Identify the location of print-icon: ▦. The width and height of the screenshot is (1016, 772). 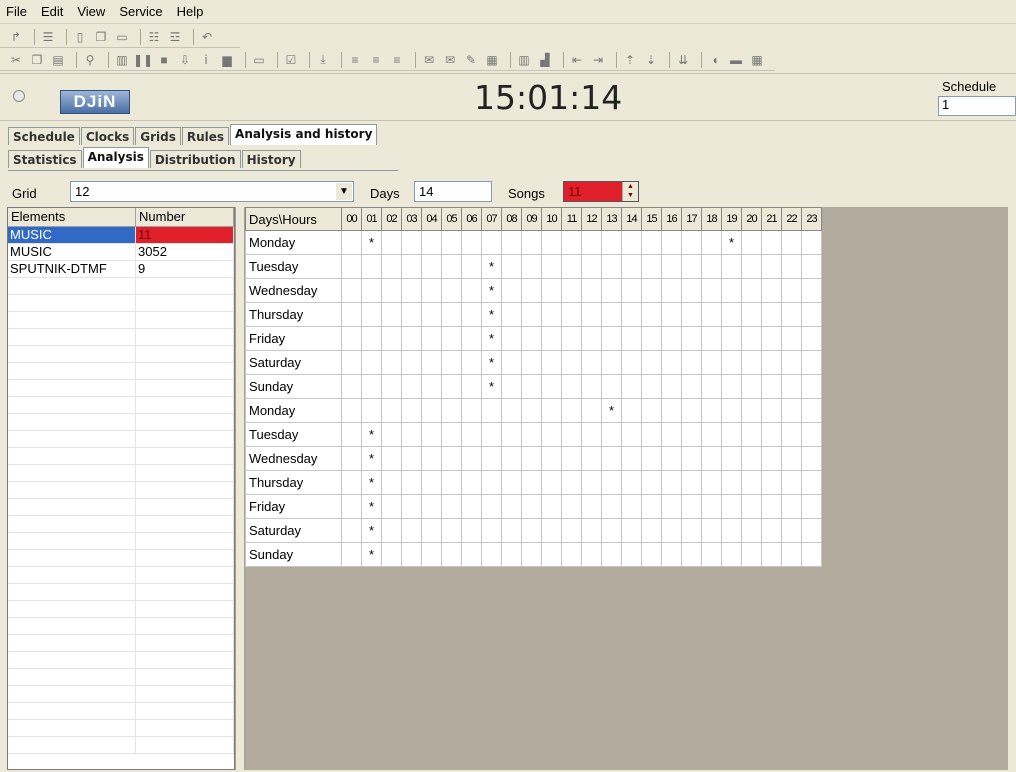
(492, 60).